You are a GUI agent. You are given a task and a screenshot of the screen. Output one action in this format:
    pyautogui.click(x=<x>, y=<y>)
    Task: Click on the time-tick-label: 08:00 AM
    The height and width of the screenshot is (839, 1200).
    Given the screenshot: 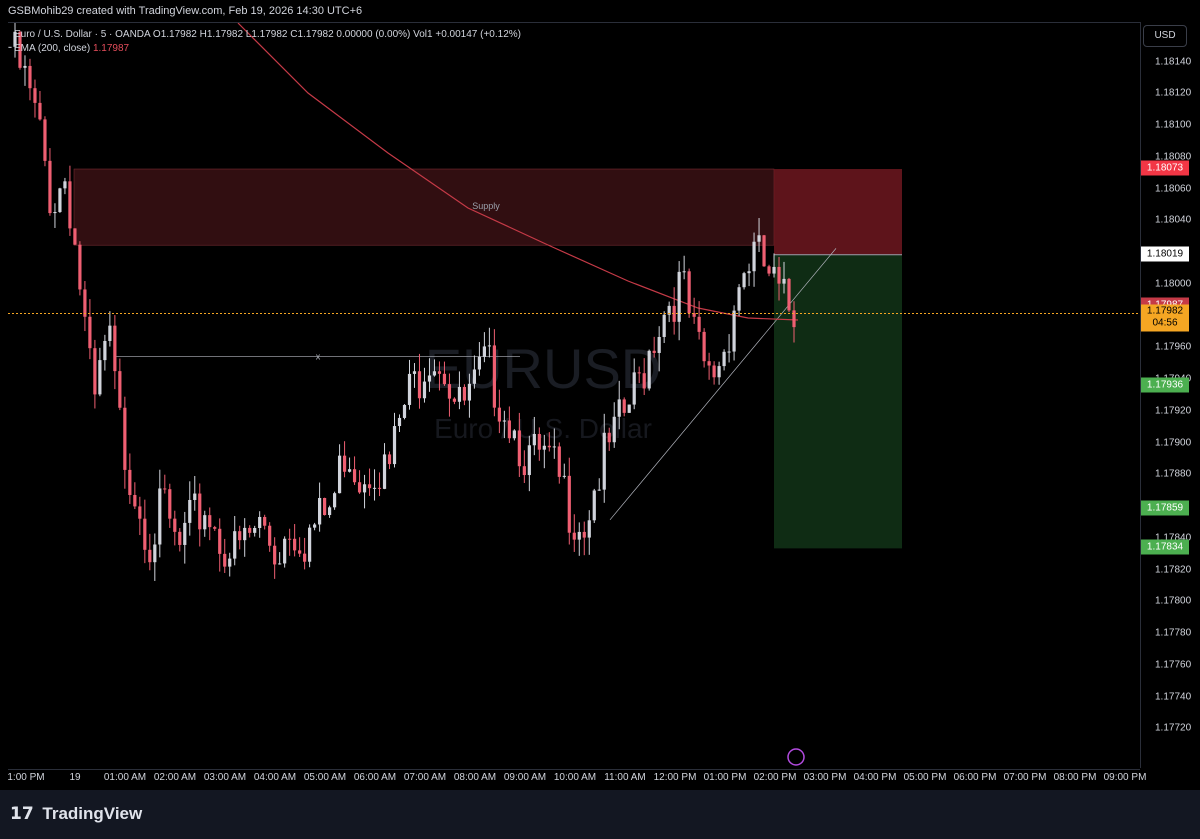 What is the action you would take?
    pyautogui.click(x=475, y=777)
    